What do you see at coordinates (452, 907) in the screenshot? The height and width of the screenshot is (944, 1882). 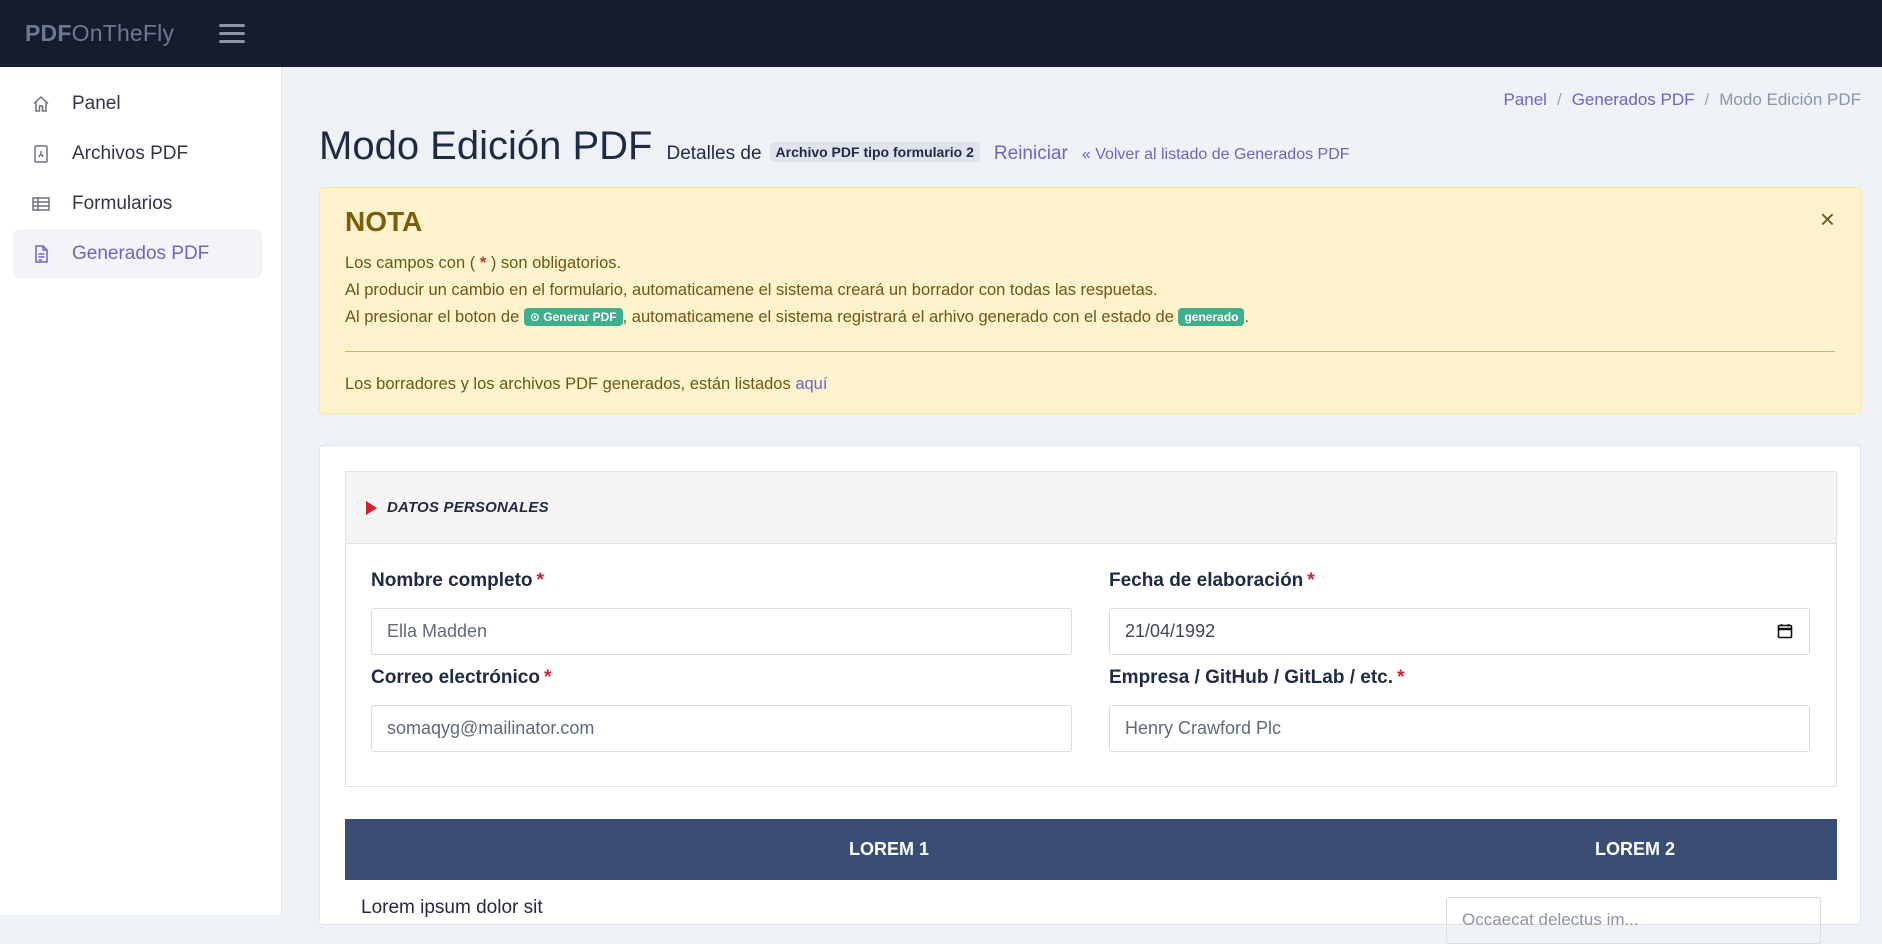 I see `table-row-label: Lorem ipsum dolor sit` at bounding box center [452, 907].